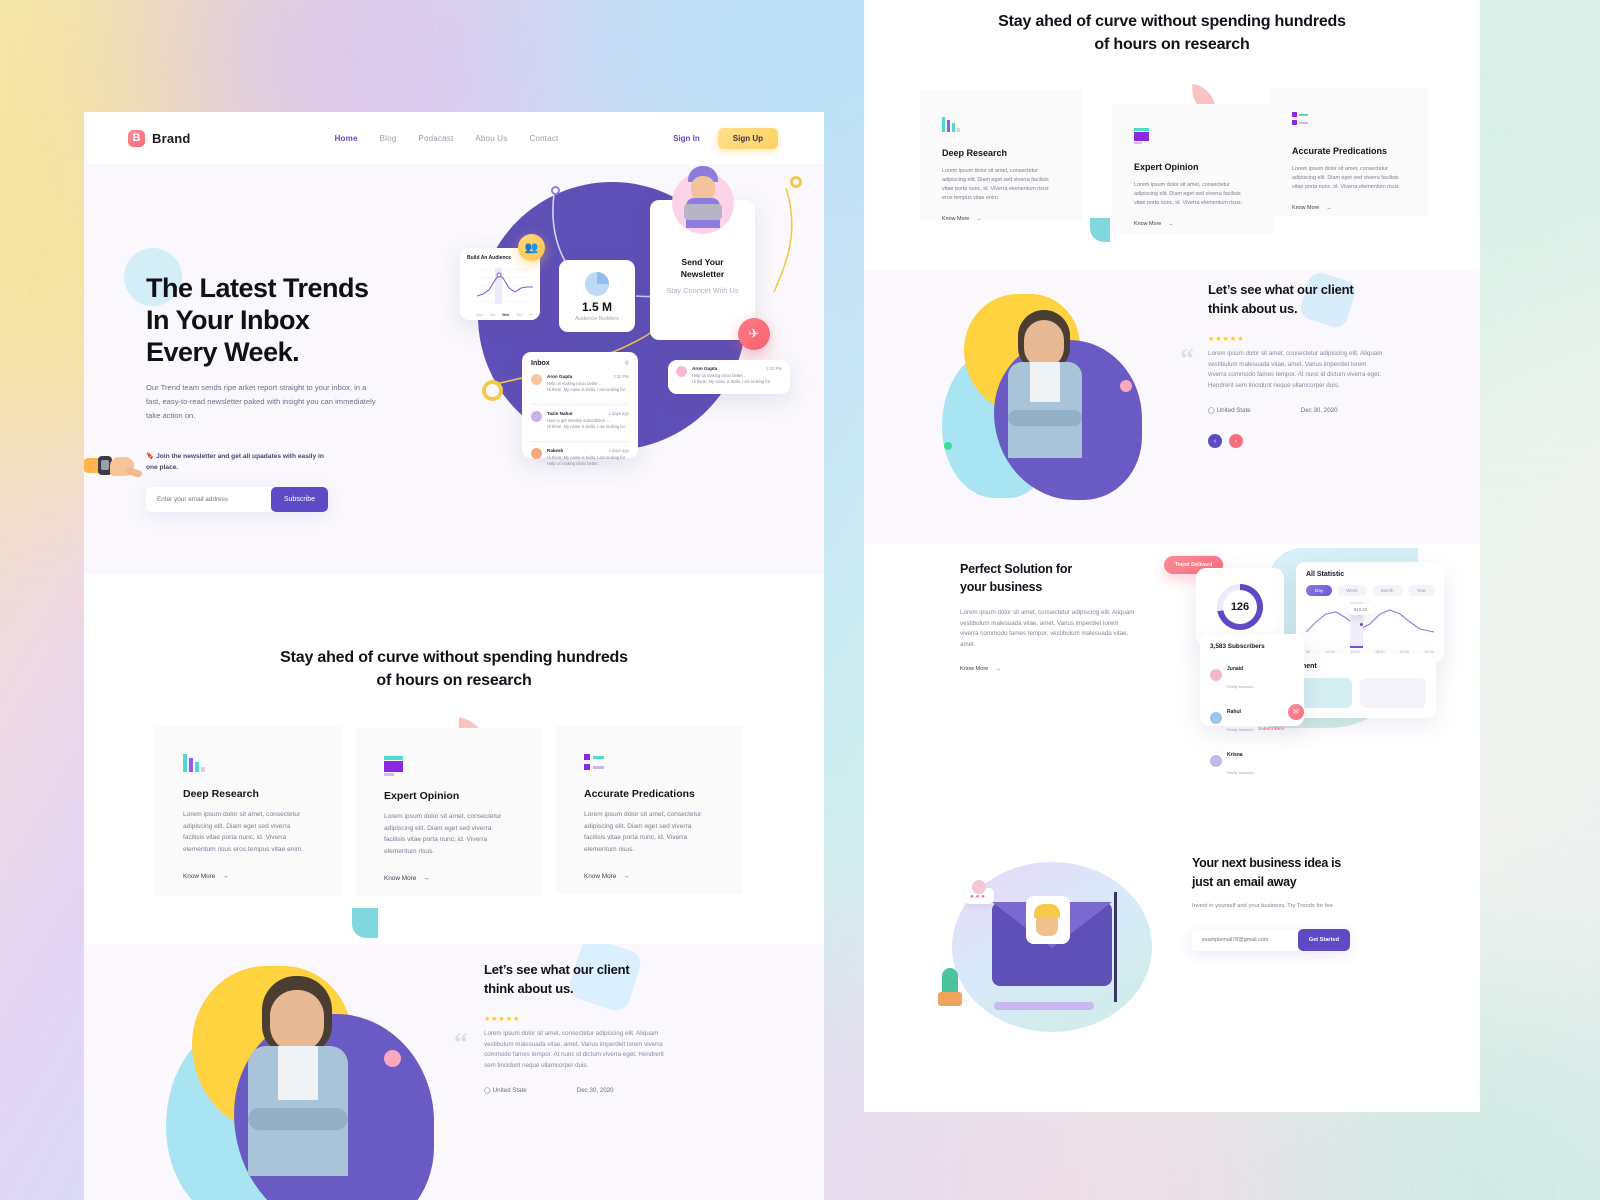 The width and height of the screenshot is (1600, 1200). I want to click on search-icon: ⚲, so click(627, 363).